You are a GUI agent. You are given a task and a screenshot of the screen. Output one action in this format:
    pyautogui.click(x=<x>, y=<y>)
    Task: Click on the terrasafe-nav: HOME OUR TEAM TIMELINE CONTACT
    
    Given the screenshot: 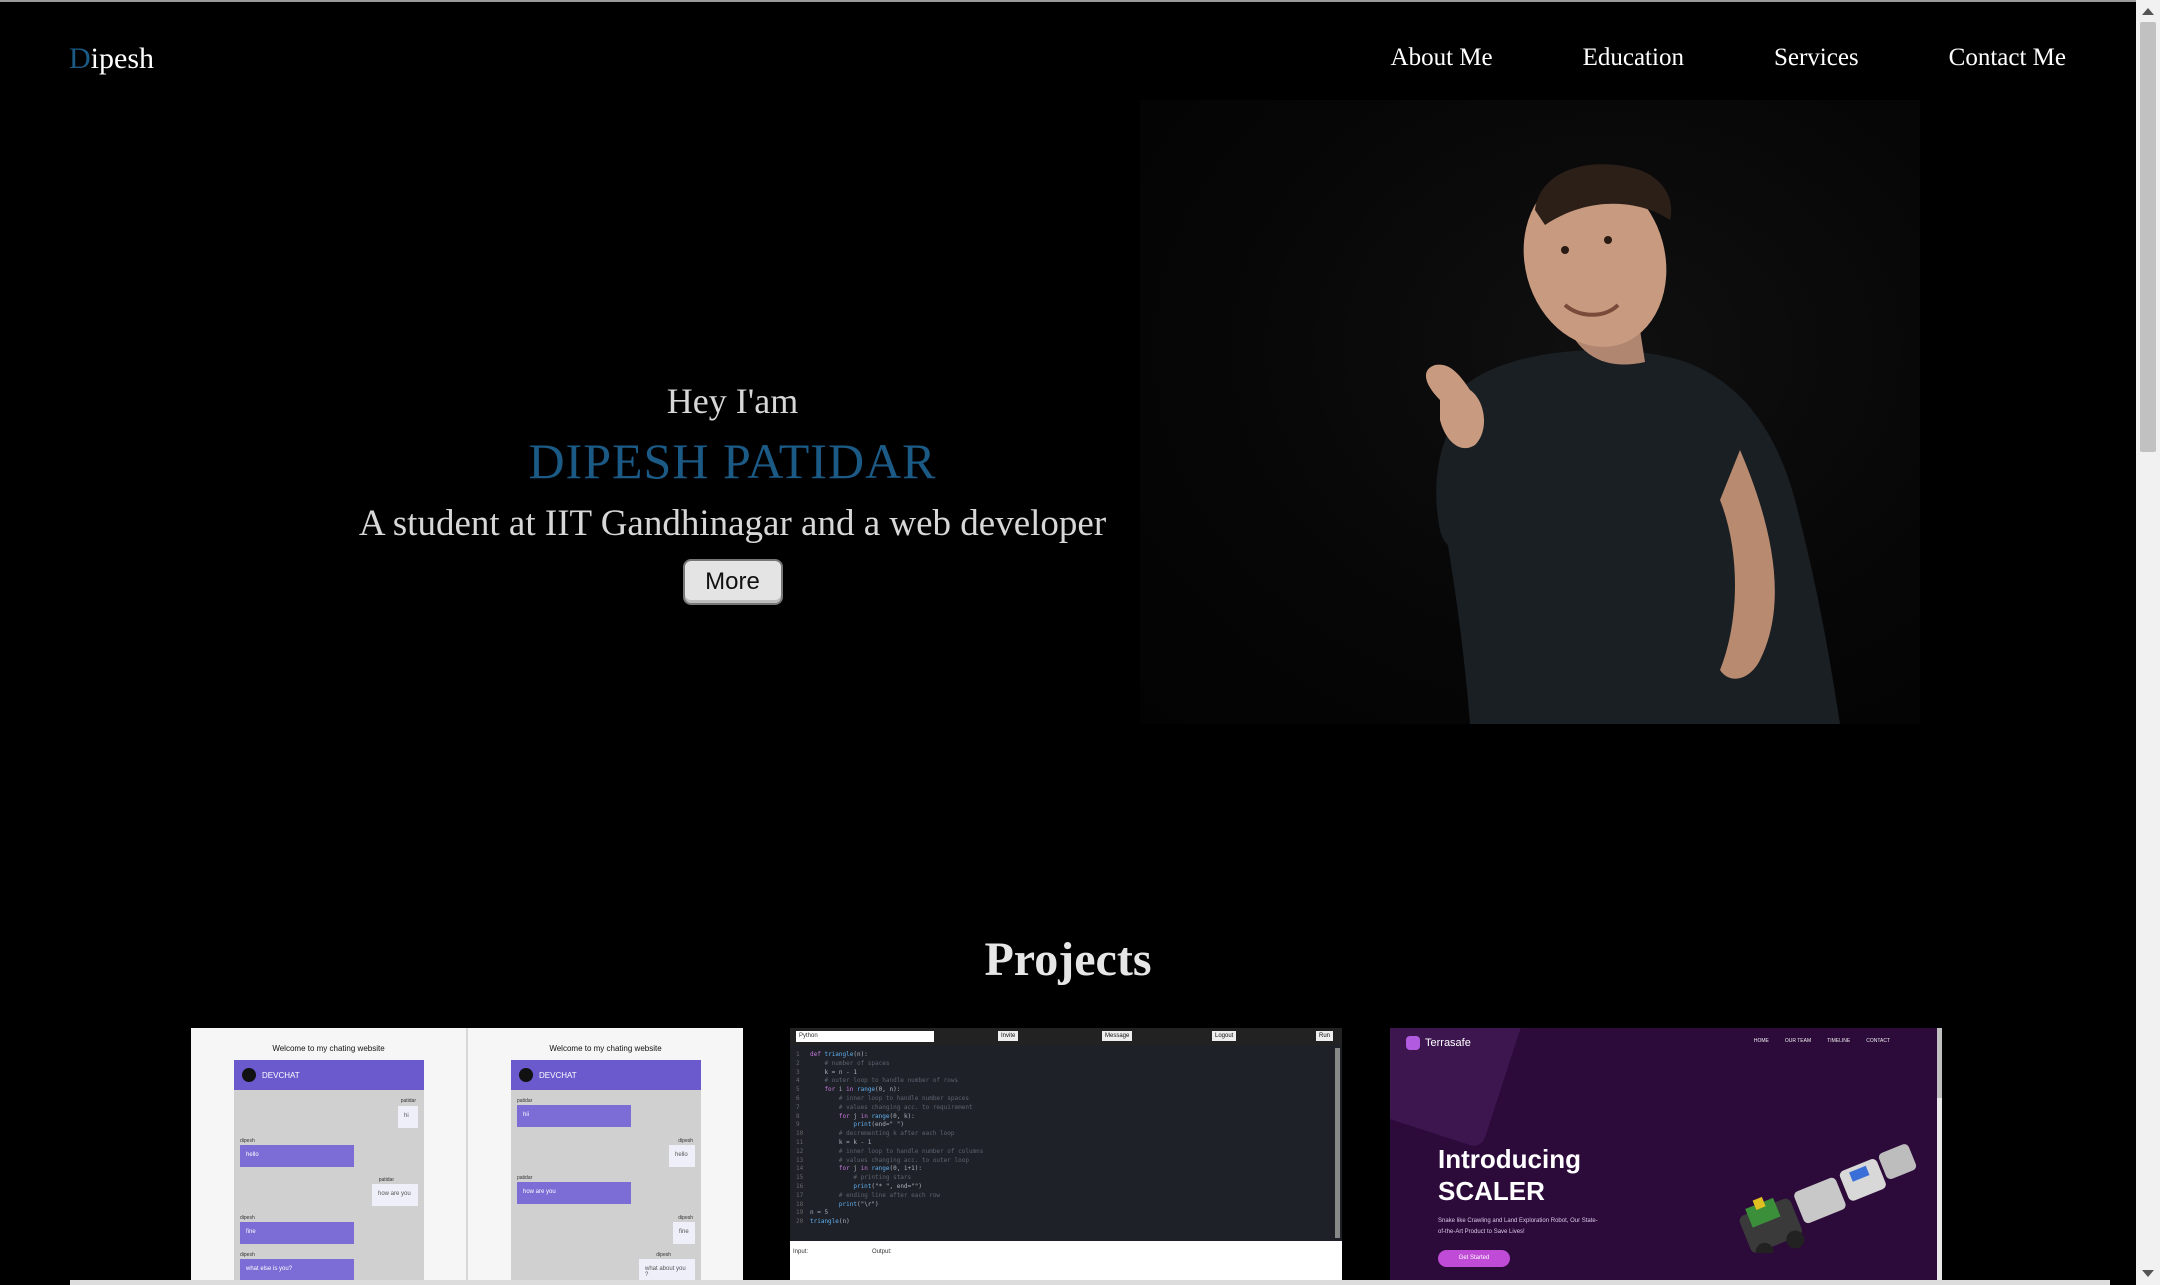 What is the action you would take?
    pyautogui.click(x=1822, y=1041)
    